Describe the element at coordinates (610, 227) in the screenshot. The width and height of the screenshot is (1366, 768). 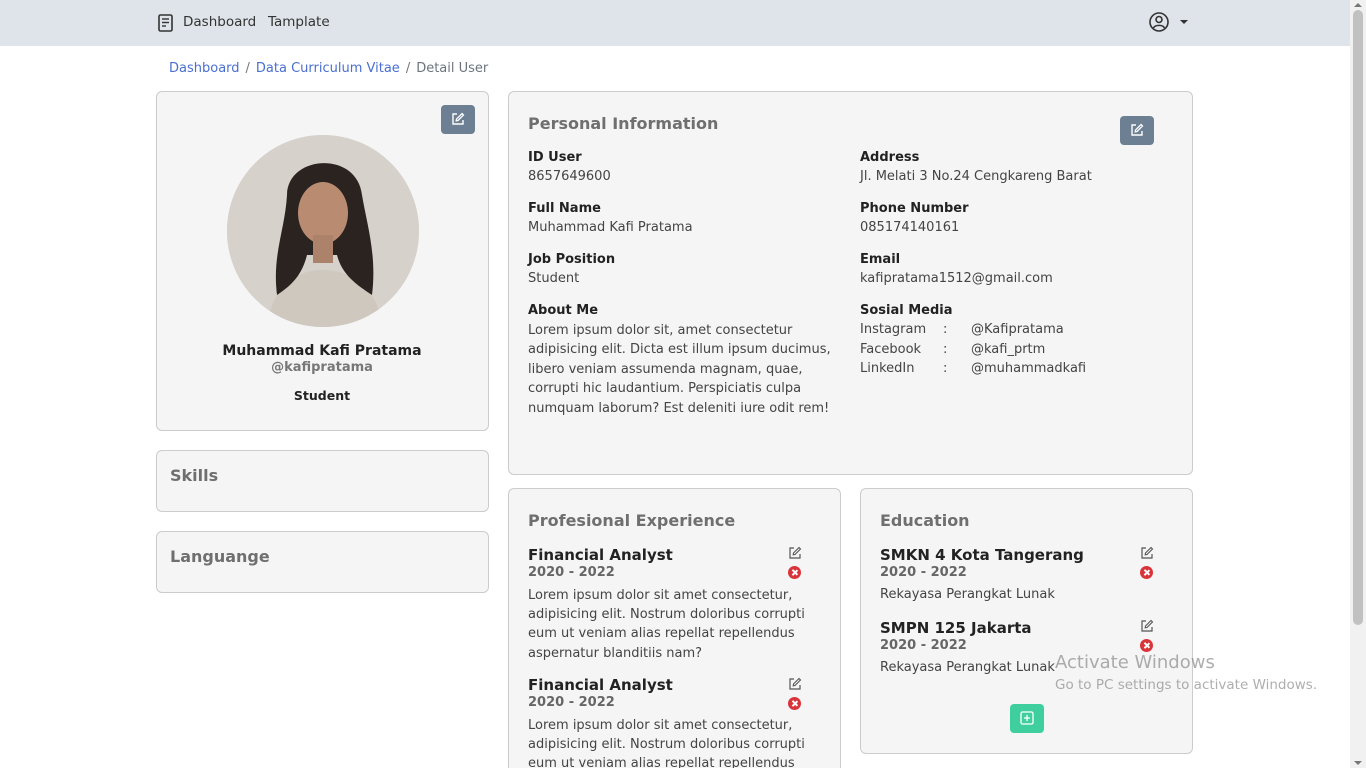
I see `full-name-value: Muhammad Kafi Pratama` at that location.